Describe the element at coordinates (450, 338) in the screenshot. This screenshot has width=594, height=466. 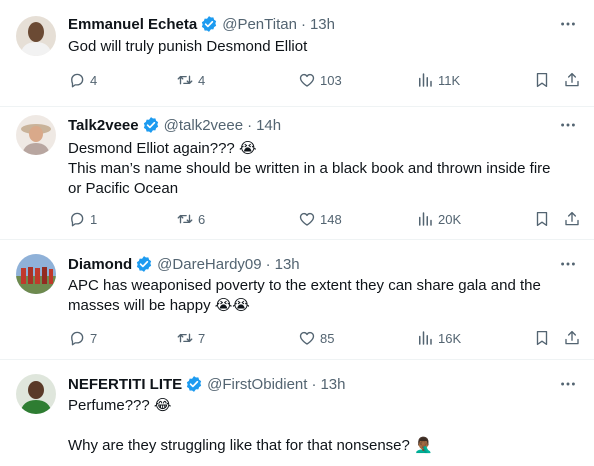
I see `views-count: 16K` at that location.